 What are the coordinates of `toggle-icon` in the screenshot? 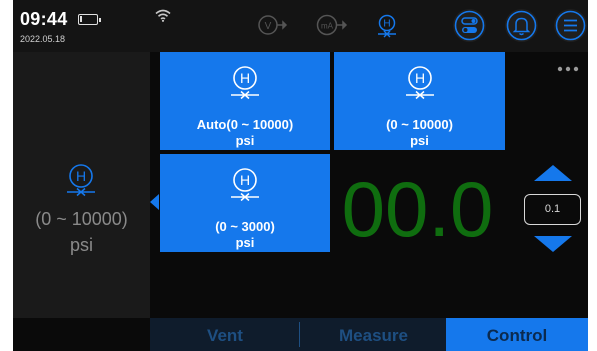 It's located at (469, 25).